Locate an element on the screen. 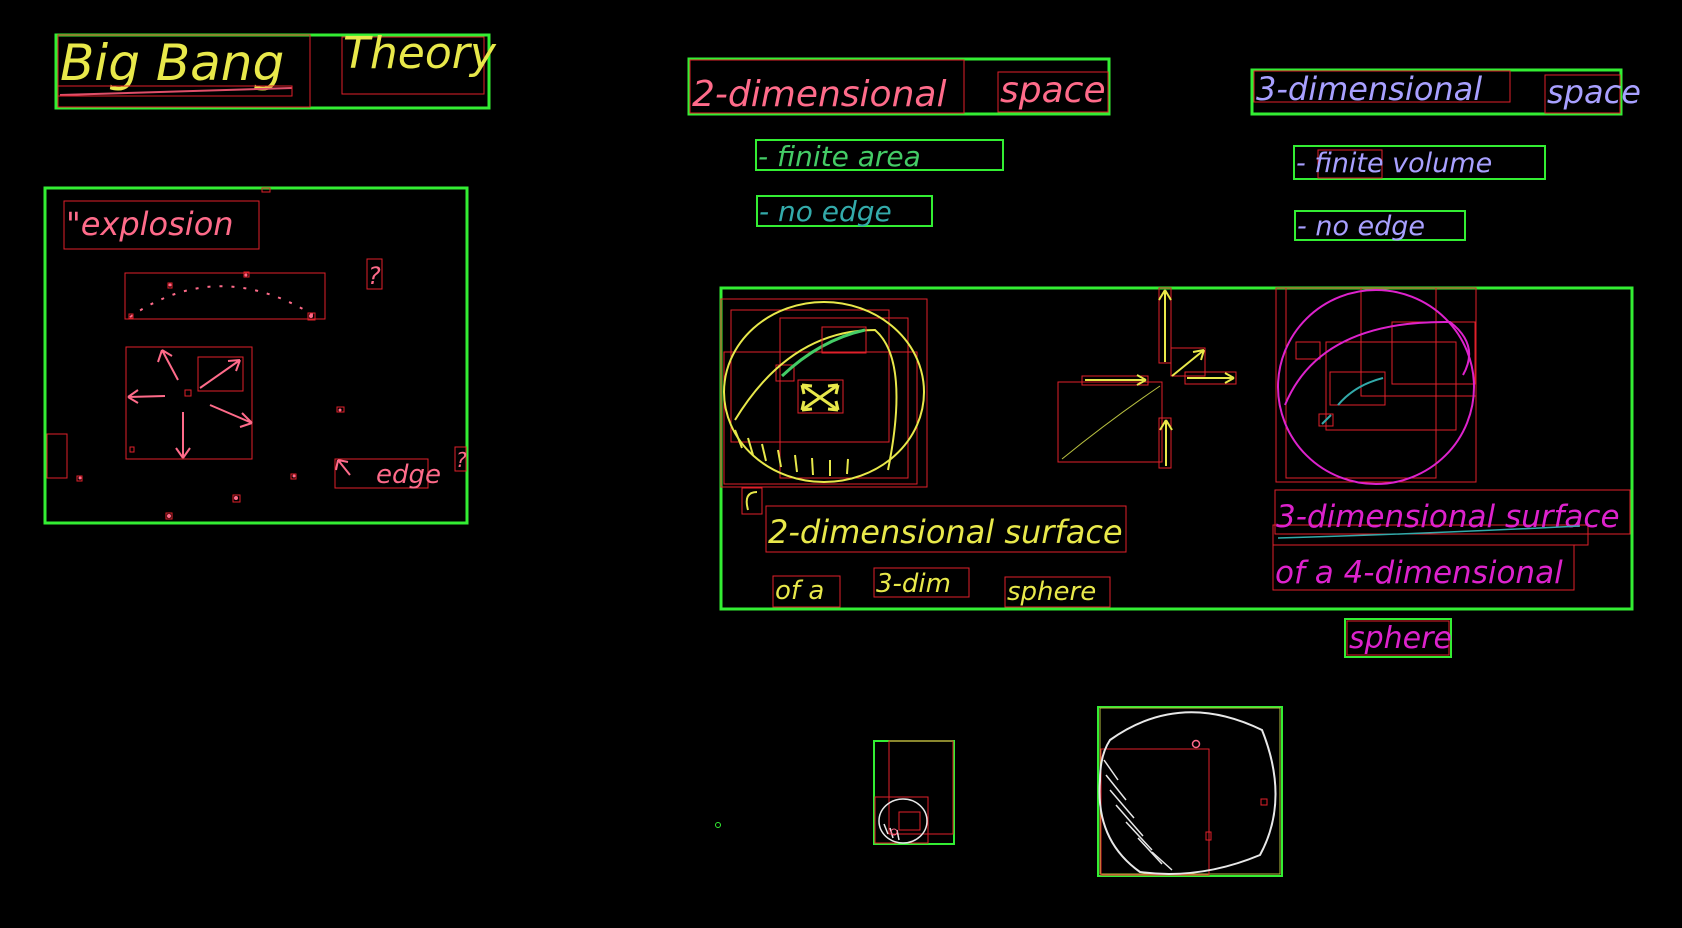 The image size is (1682, 928). four-d-surface-line1: 3-dimensional surface is located at coordinates (1448, 517).